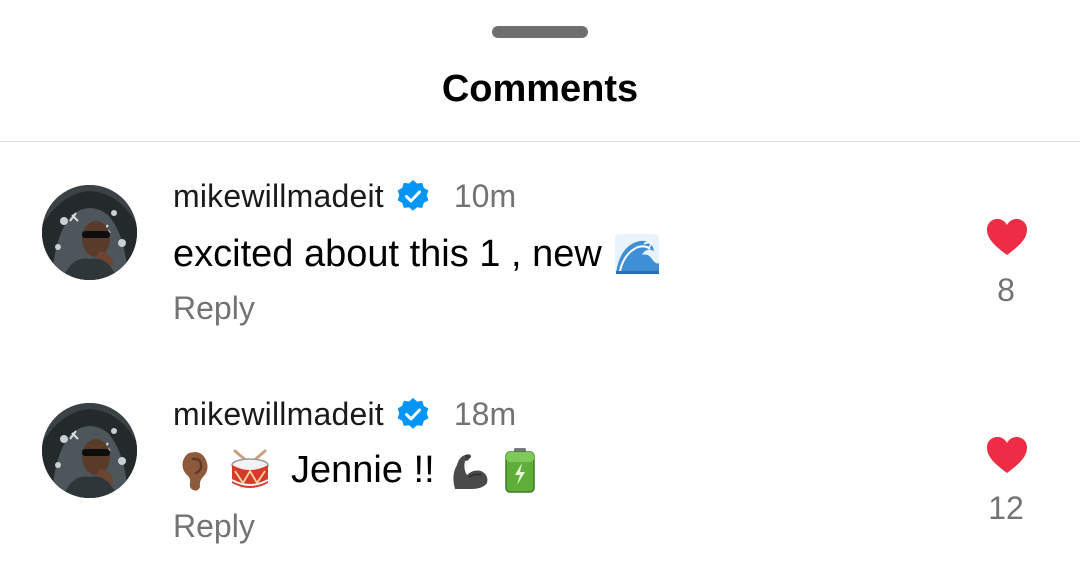 Image resolution: width=1080 pixels, height=573 pixels. I want to click on battery-emoji-icon, so click(519, 470).